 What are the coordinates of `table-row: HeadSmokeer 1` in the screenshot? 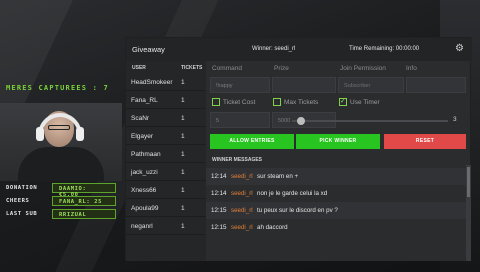 It's located at (166, 82).